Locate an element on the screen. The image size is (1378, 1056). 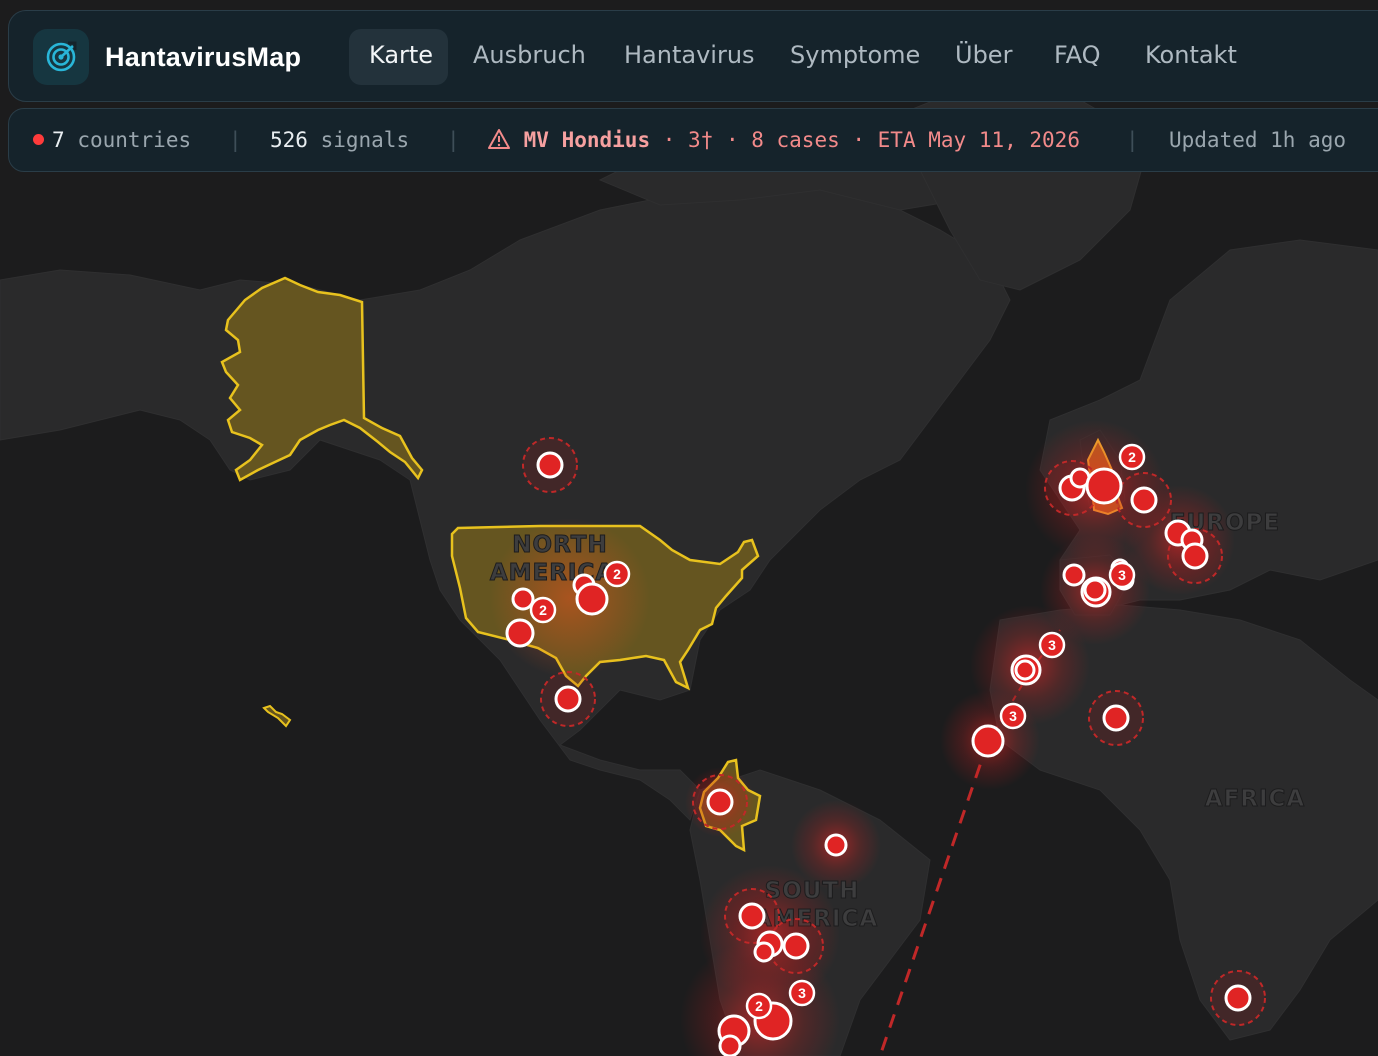
countries-stat: 7 countries is located at coordinates (112, 140).